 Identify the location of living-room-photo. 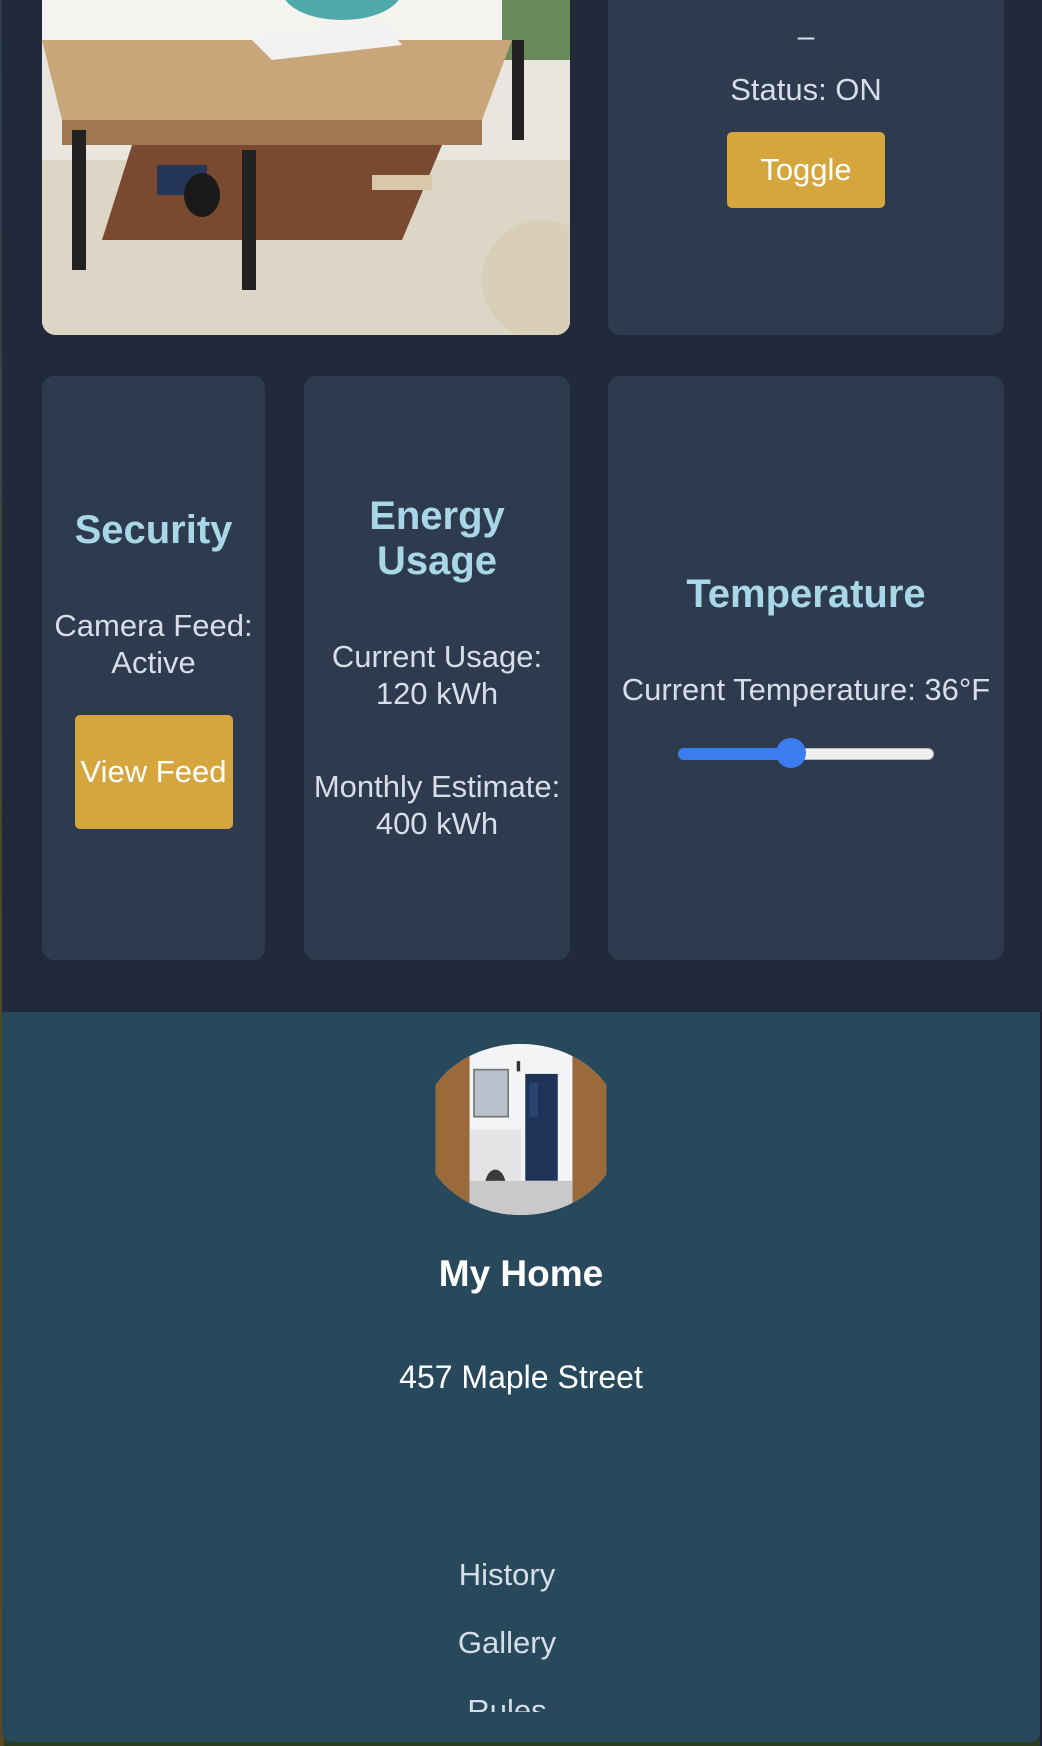
(306, 167).